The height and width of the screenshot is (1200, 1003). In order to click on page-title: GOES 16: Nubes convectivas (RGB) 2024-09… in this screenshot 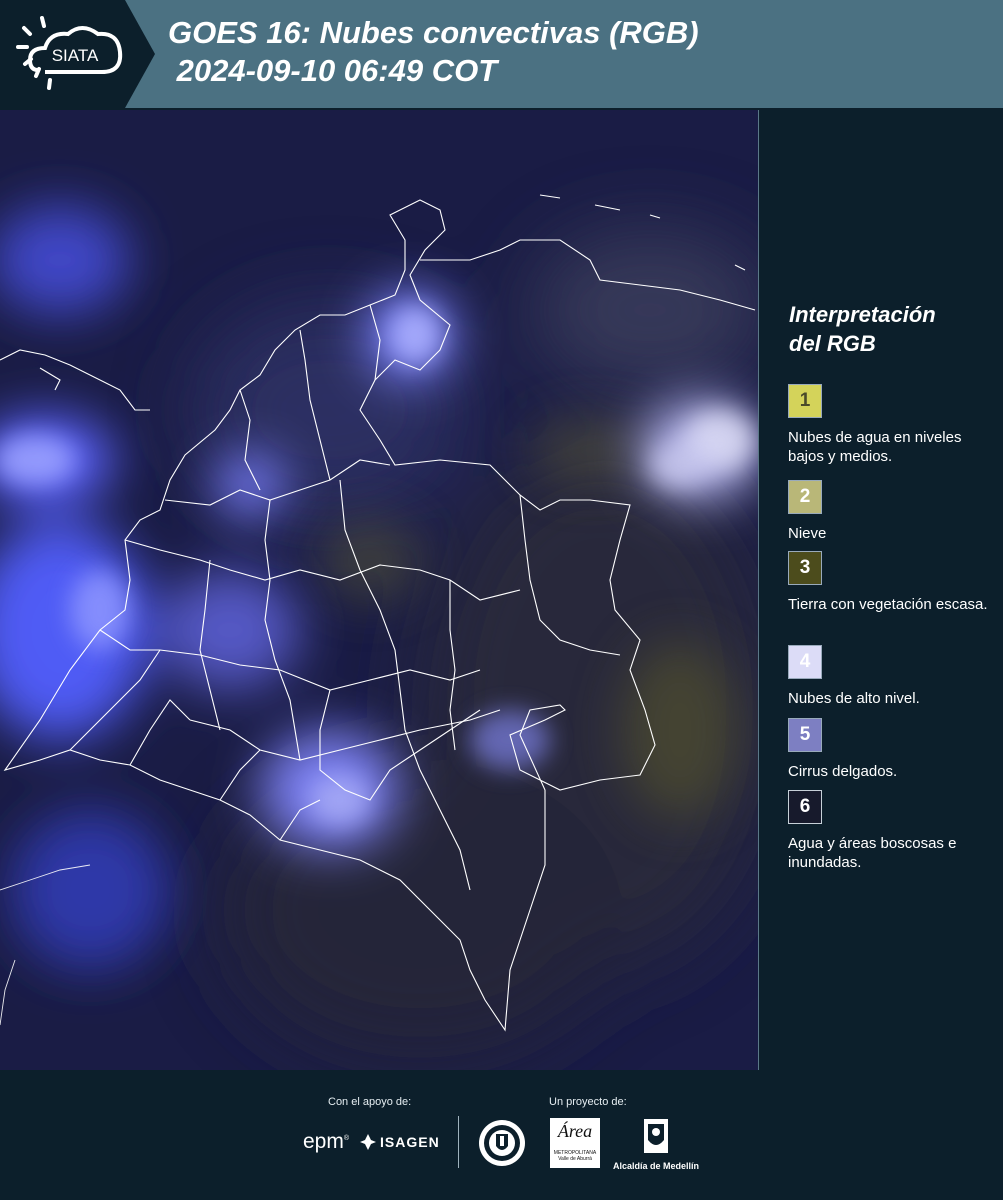, I will do `click(433, 52)`.